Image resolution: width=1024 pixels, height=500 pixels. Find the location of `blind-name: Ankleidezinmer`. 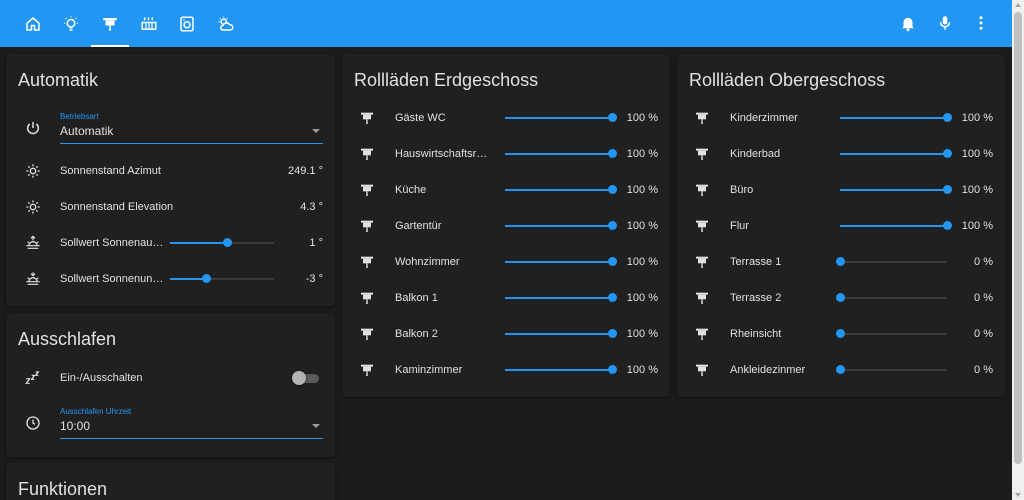

blind-name: Ankleidezinmer is located at coordinates (778, 370).